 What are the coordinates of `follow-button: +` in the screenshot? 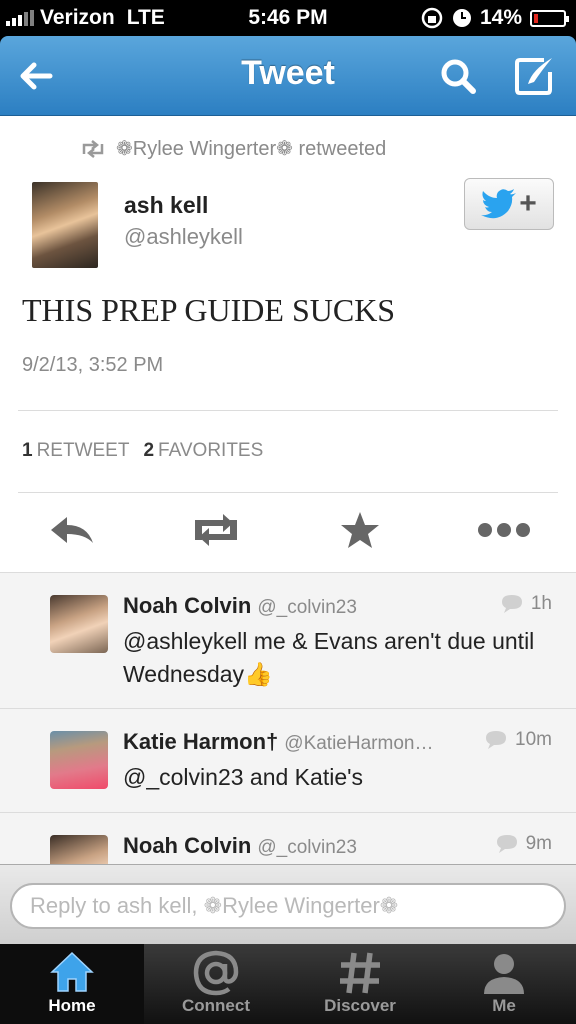 It's located at (509, 204).